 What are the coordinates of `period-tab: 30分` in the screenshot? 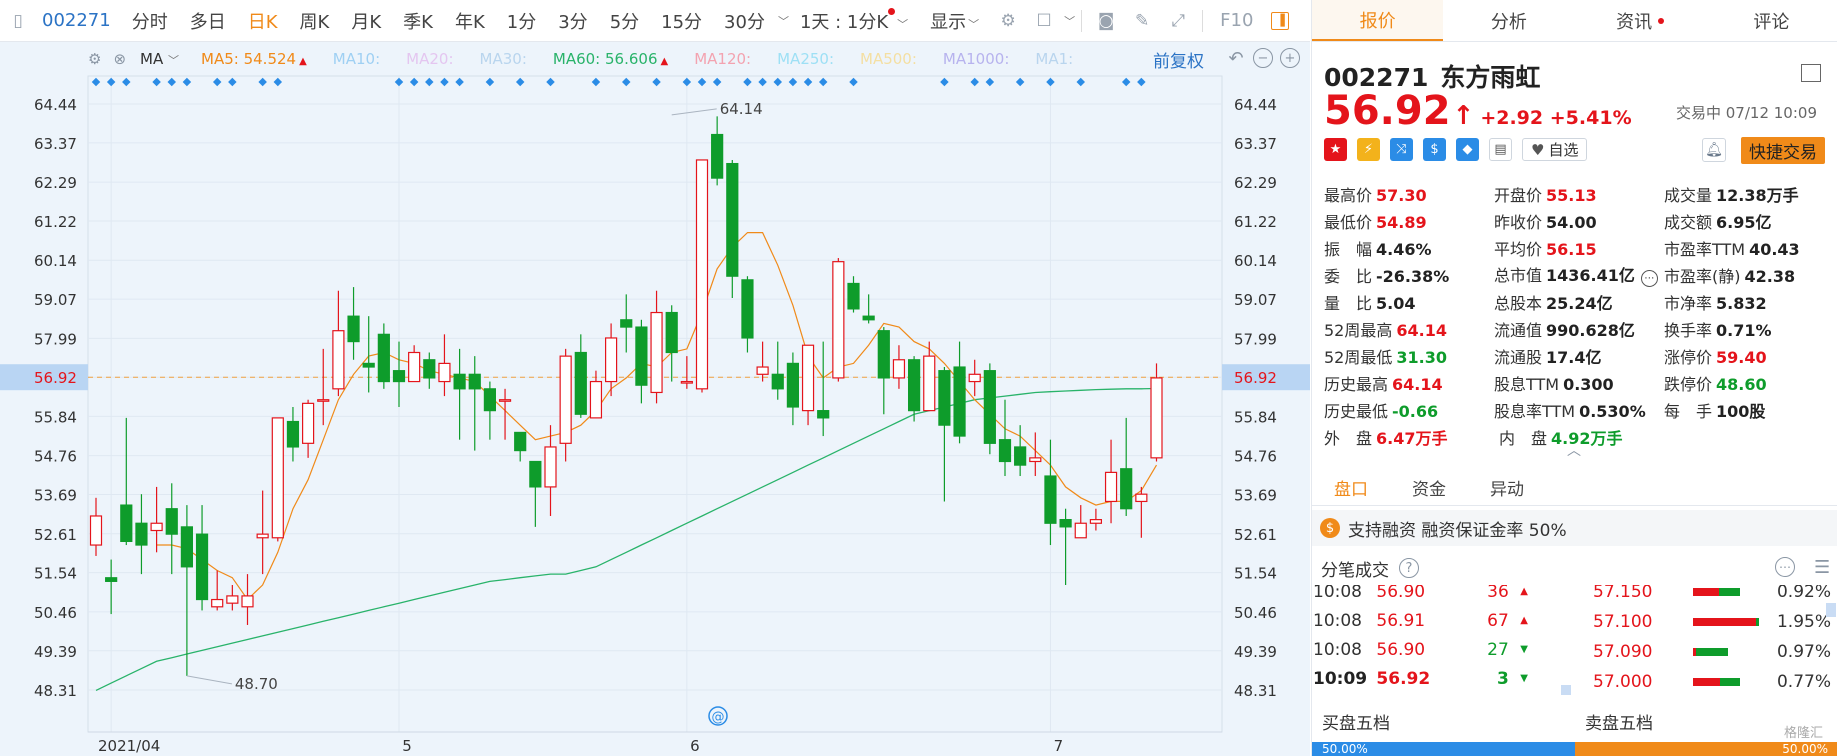 It's located at (744, 21).